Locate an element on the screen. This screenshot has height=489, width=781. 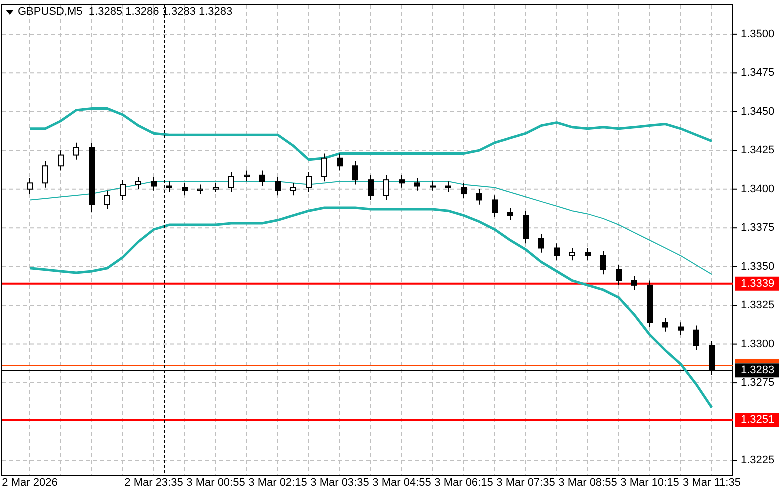
x-tick-label: 3 Mar 11:35 is located at coordinates (712, 483).